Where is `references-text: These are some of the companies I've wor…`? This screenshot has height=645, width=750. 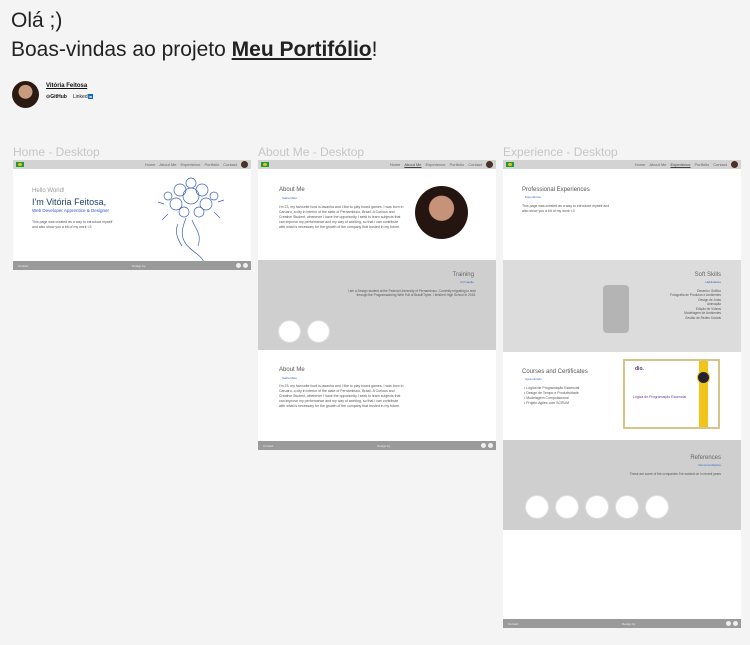 references-text: These are some of the companies I've wor… is located at coordinates (675, 474).